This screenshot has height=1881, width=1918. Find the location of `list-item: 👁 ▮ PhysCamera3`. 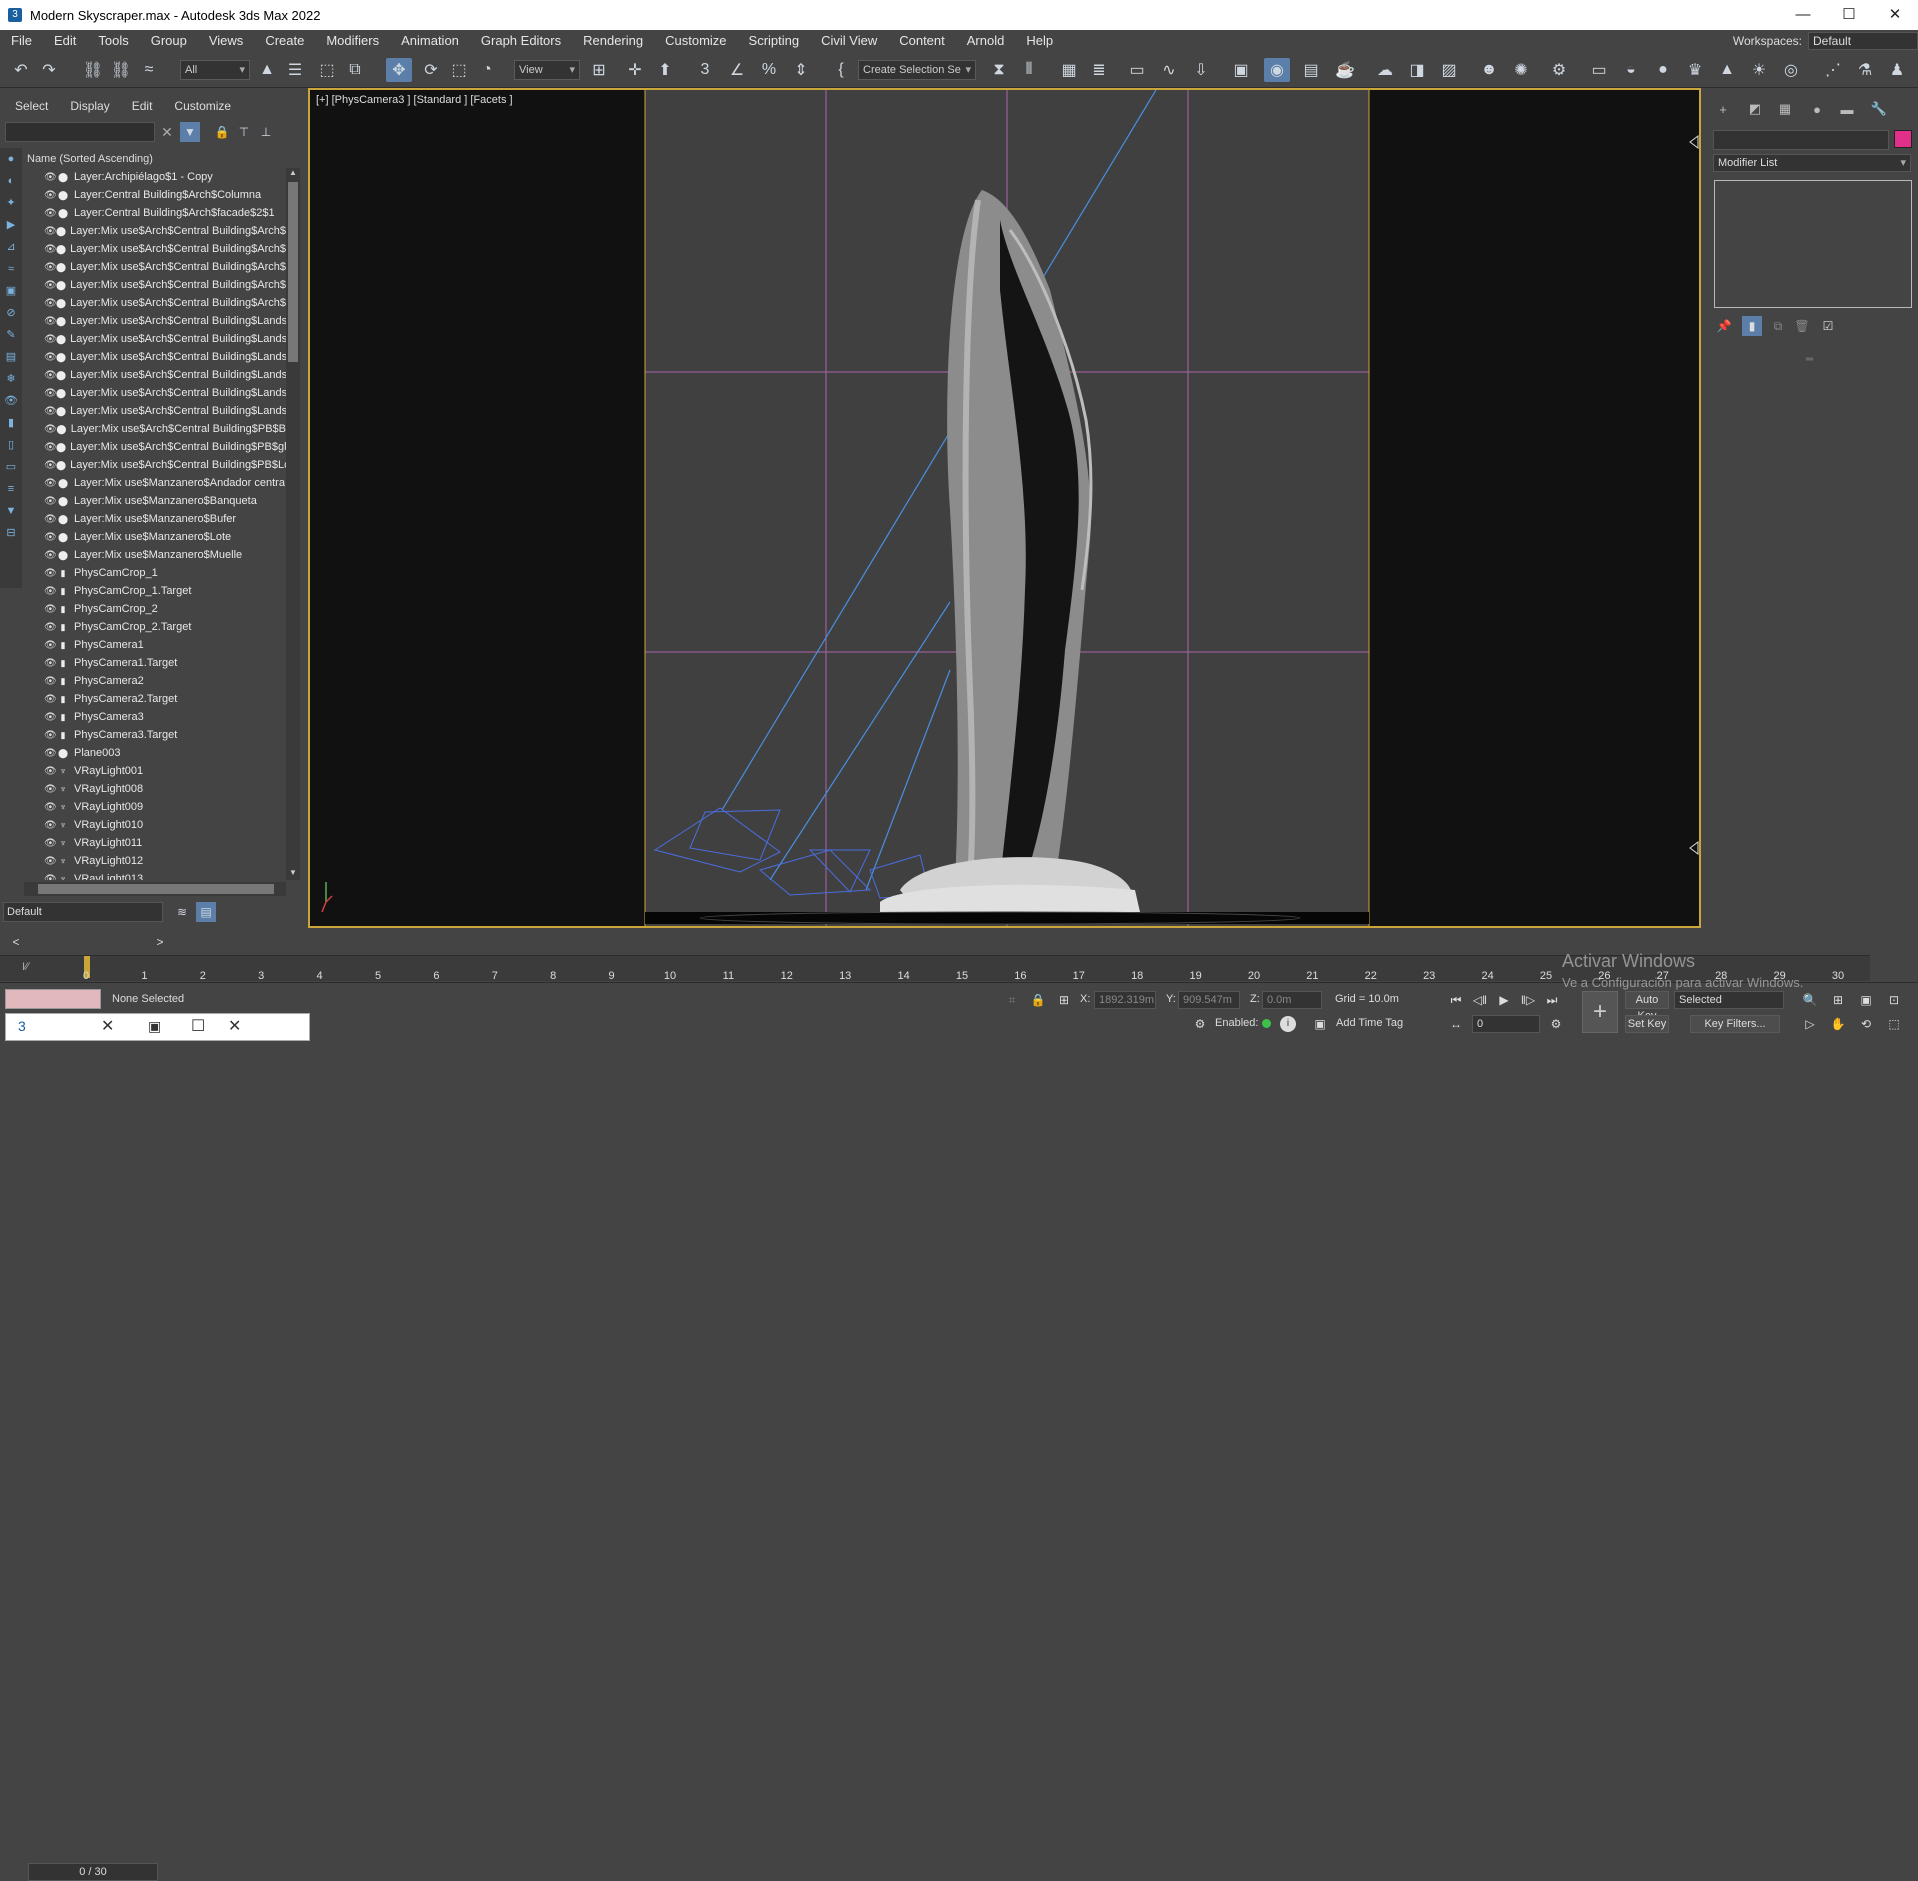

list-item: 👁 ▮ PhysCamera3 is located at coordinates (155, 717).